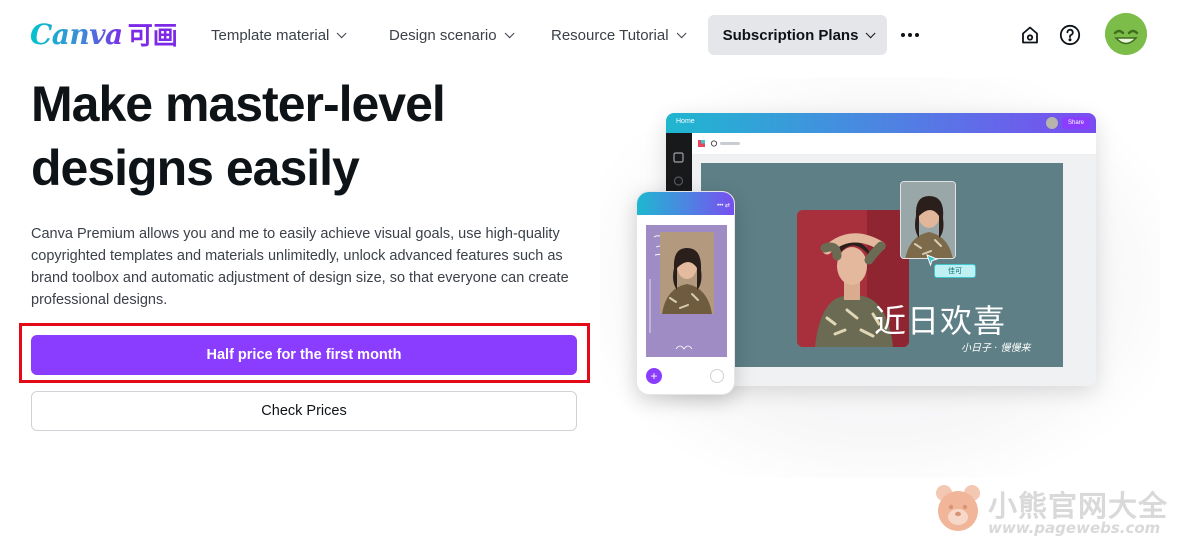  Describe the element at coordinates (687, 273) in the screenshot. I see `phone-design-photo` at that location.